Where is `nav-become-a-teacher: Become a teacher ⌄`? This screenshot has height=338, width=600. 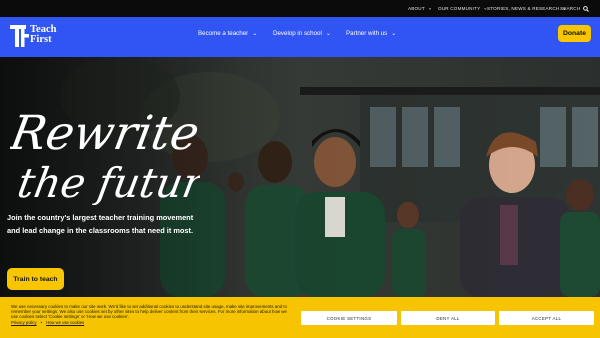 nav-become-a-teacher: Become a teacher ⌄ is located at coordinates (227, 33).